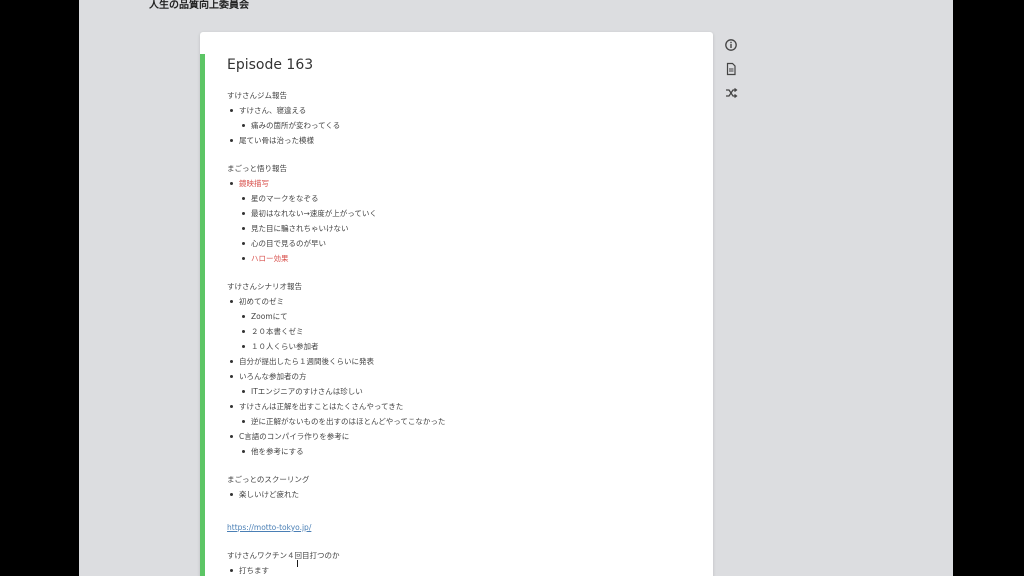 The width and height of the screenshot is (1024, 576). I want to click on section-heading: まごっと悟り報告, so click(257, 168).